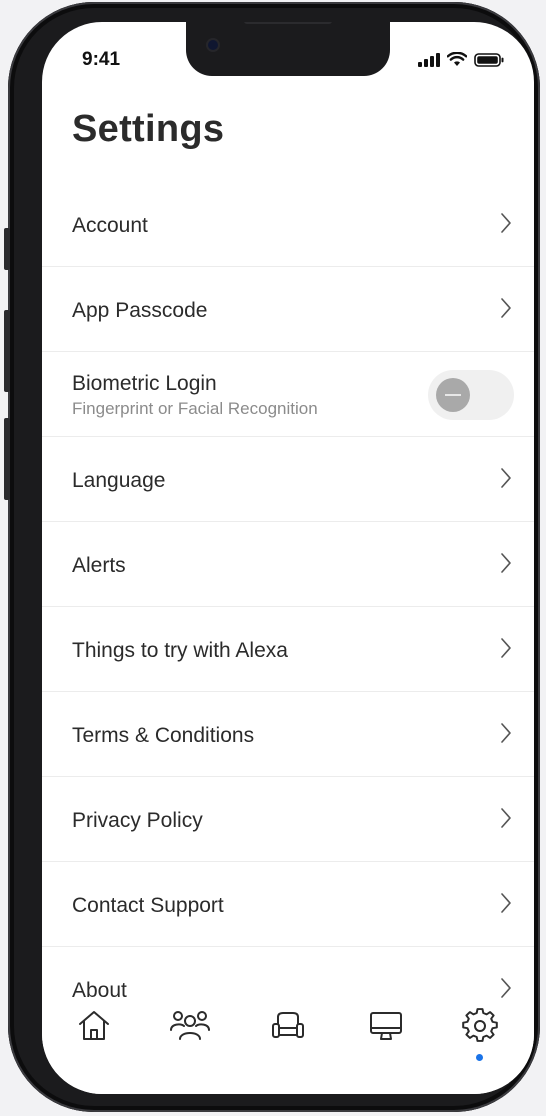 The width and height of the screenshot is (546, 1116). What do you see at coordinates (479, 1057) in the screenshot?
I see `active-tab-indicator` at bounding box center [479, 1057].